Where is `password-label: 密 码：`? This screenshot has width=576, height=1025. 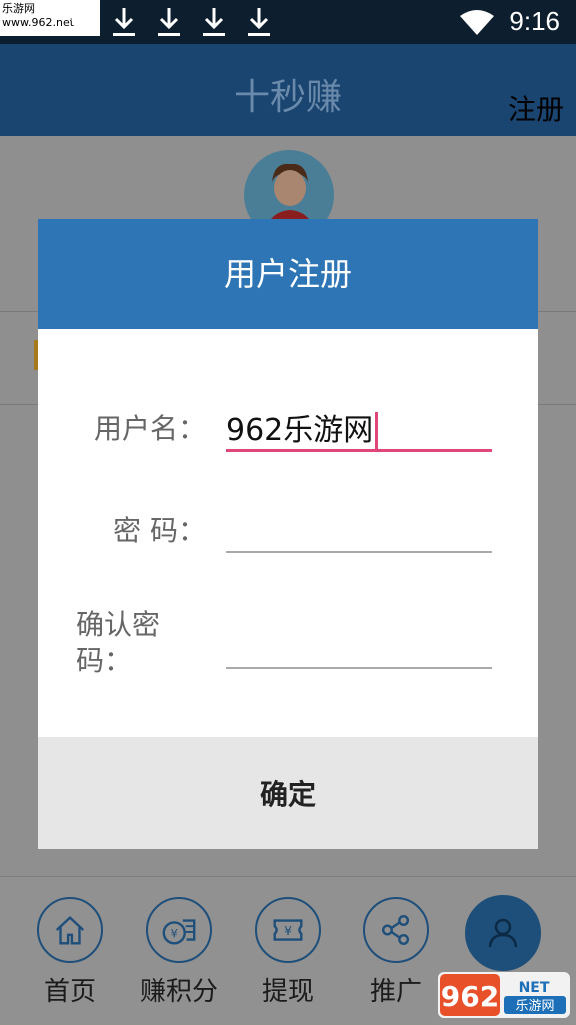 password-label: 密 码： is located at coordinates (159, 530).